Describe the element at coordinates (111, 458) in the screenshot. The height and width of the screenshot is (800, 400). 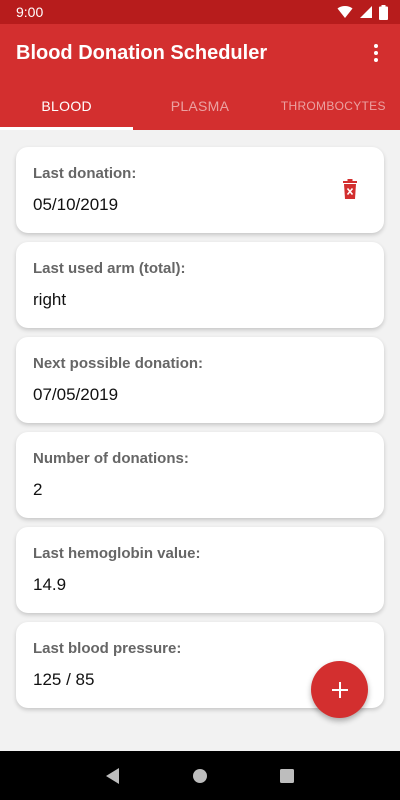
I see `card-label: Number of donations:` at that location.